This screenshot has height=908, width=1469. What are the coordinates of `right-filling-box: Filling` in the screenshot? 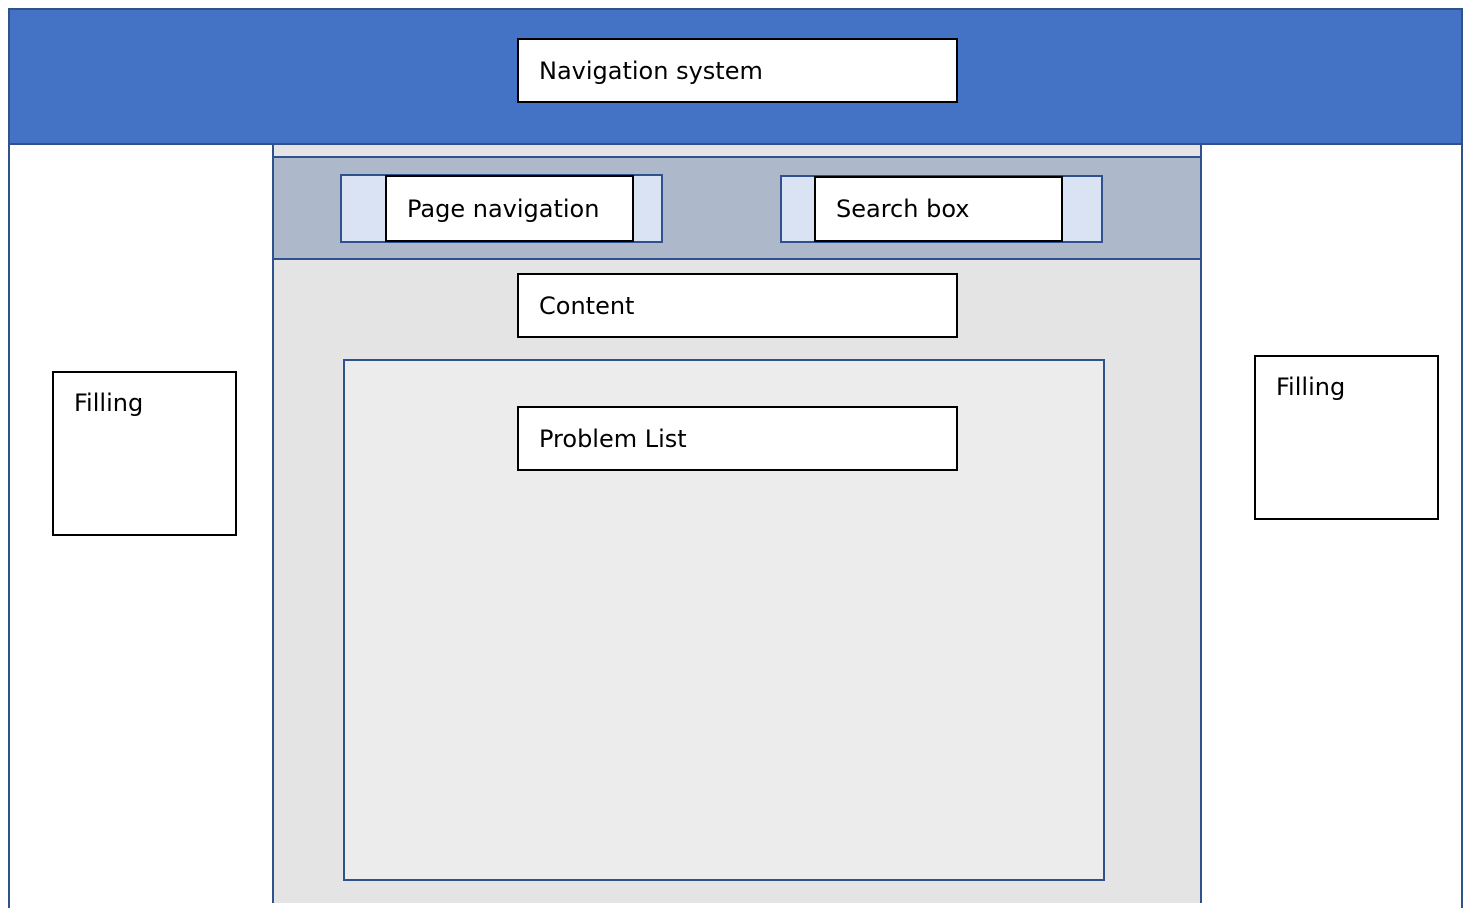 It's located at (1346, 437).